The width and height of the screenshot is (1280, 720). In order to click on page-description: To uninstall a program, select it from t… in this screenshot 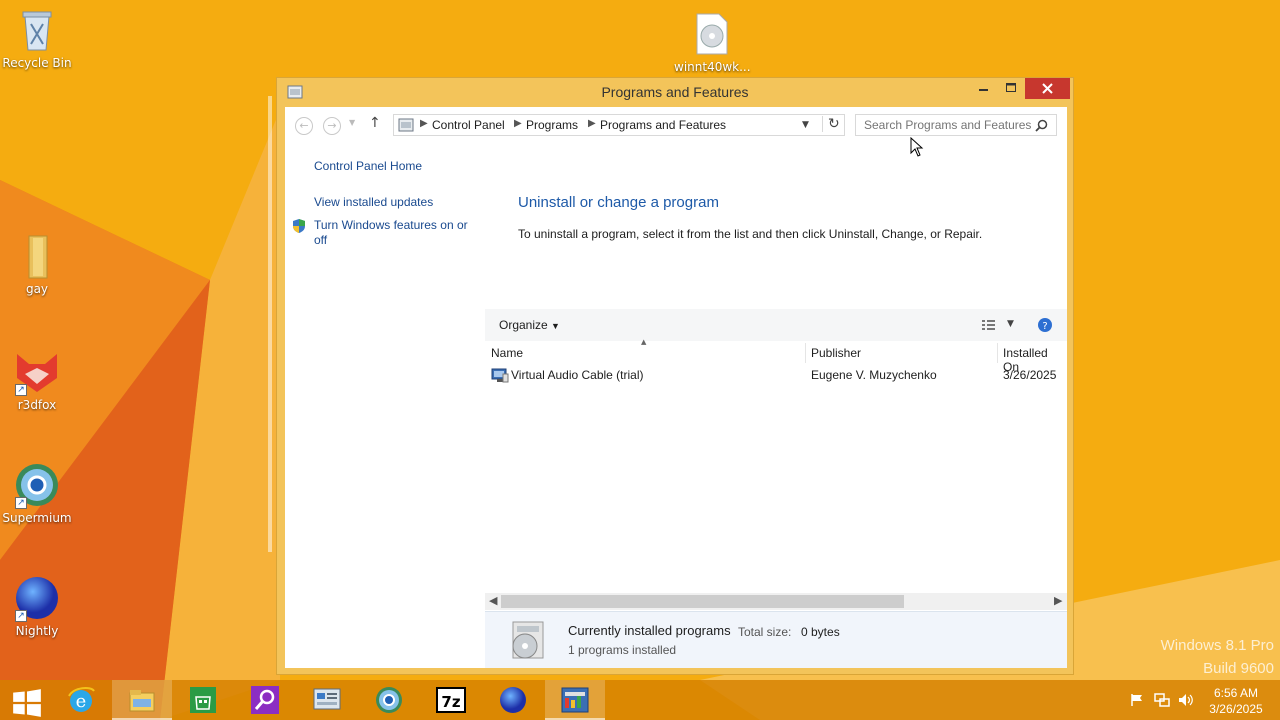, I will do `click(750, 234)`.